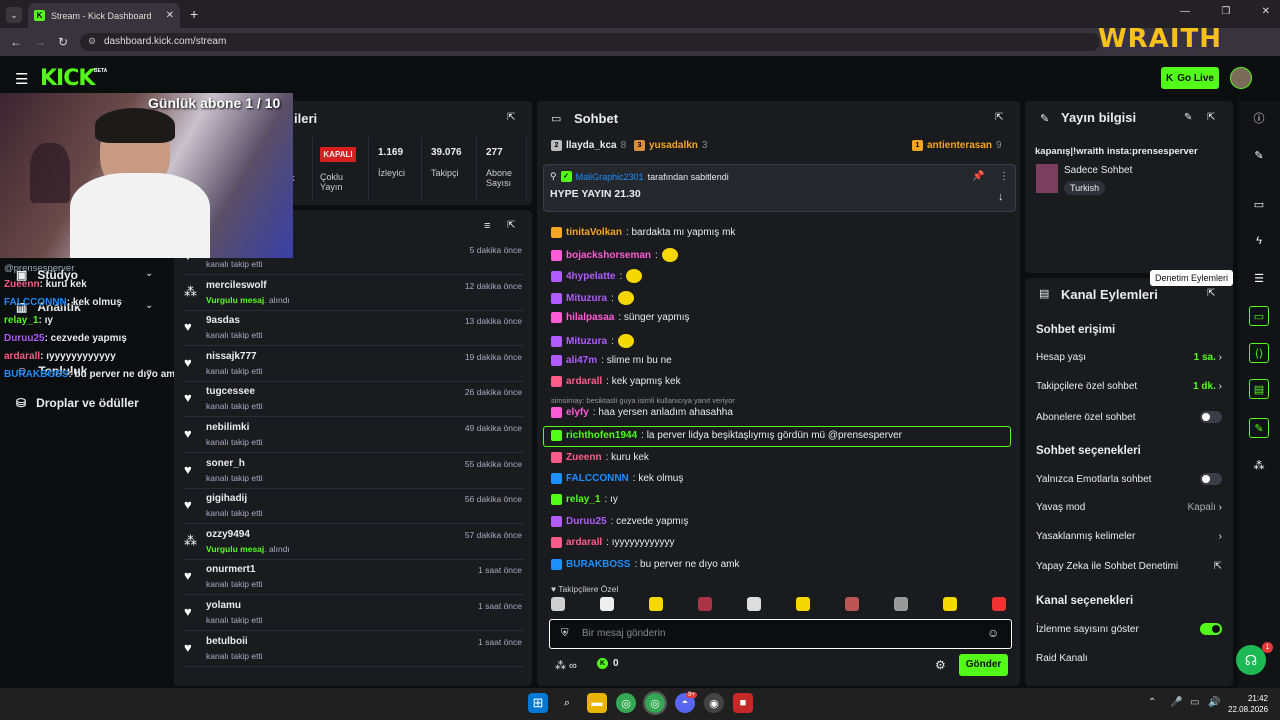 The height and width of the screenshot is (720, 1280). What do you see at coordinates (590, 317) in the screenshot?
I see `chat-username: hilalpasaa` at bounding box center [590, 317].